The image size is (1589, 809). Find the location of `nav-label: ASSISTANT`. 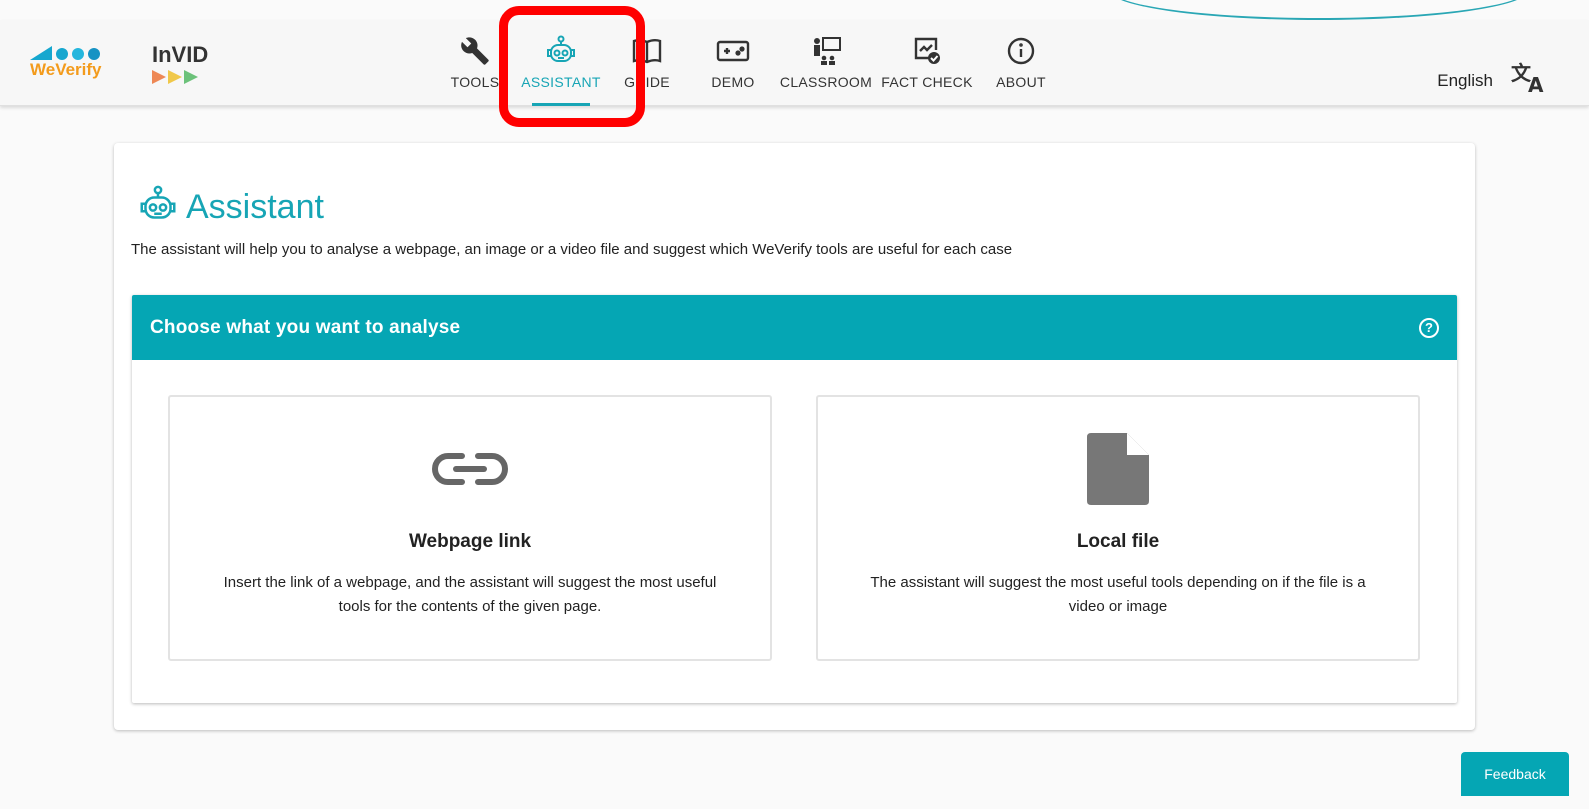

nav-label: ASSISTANT is located at coordinates (561, 82).